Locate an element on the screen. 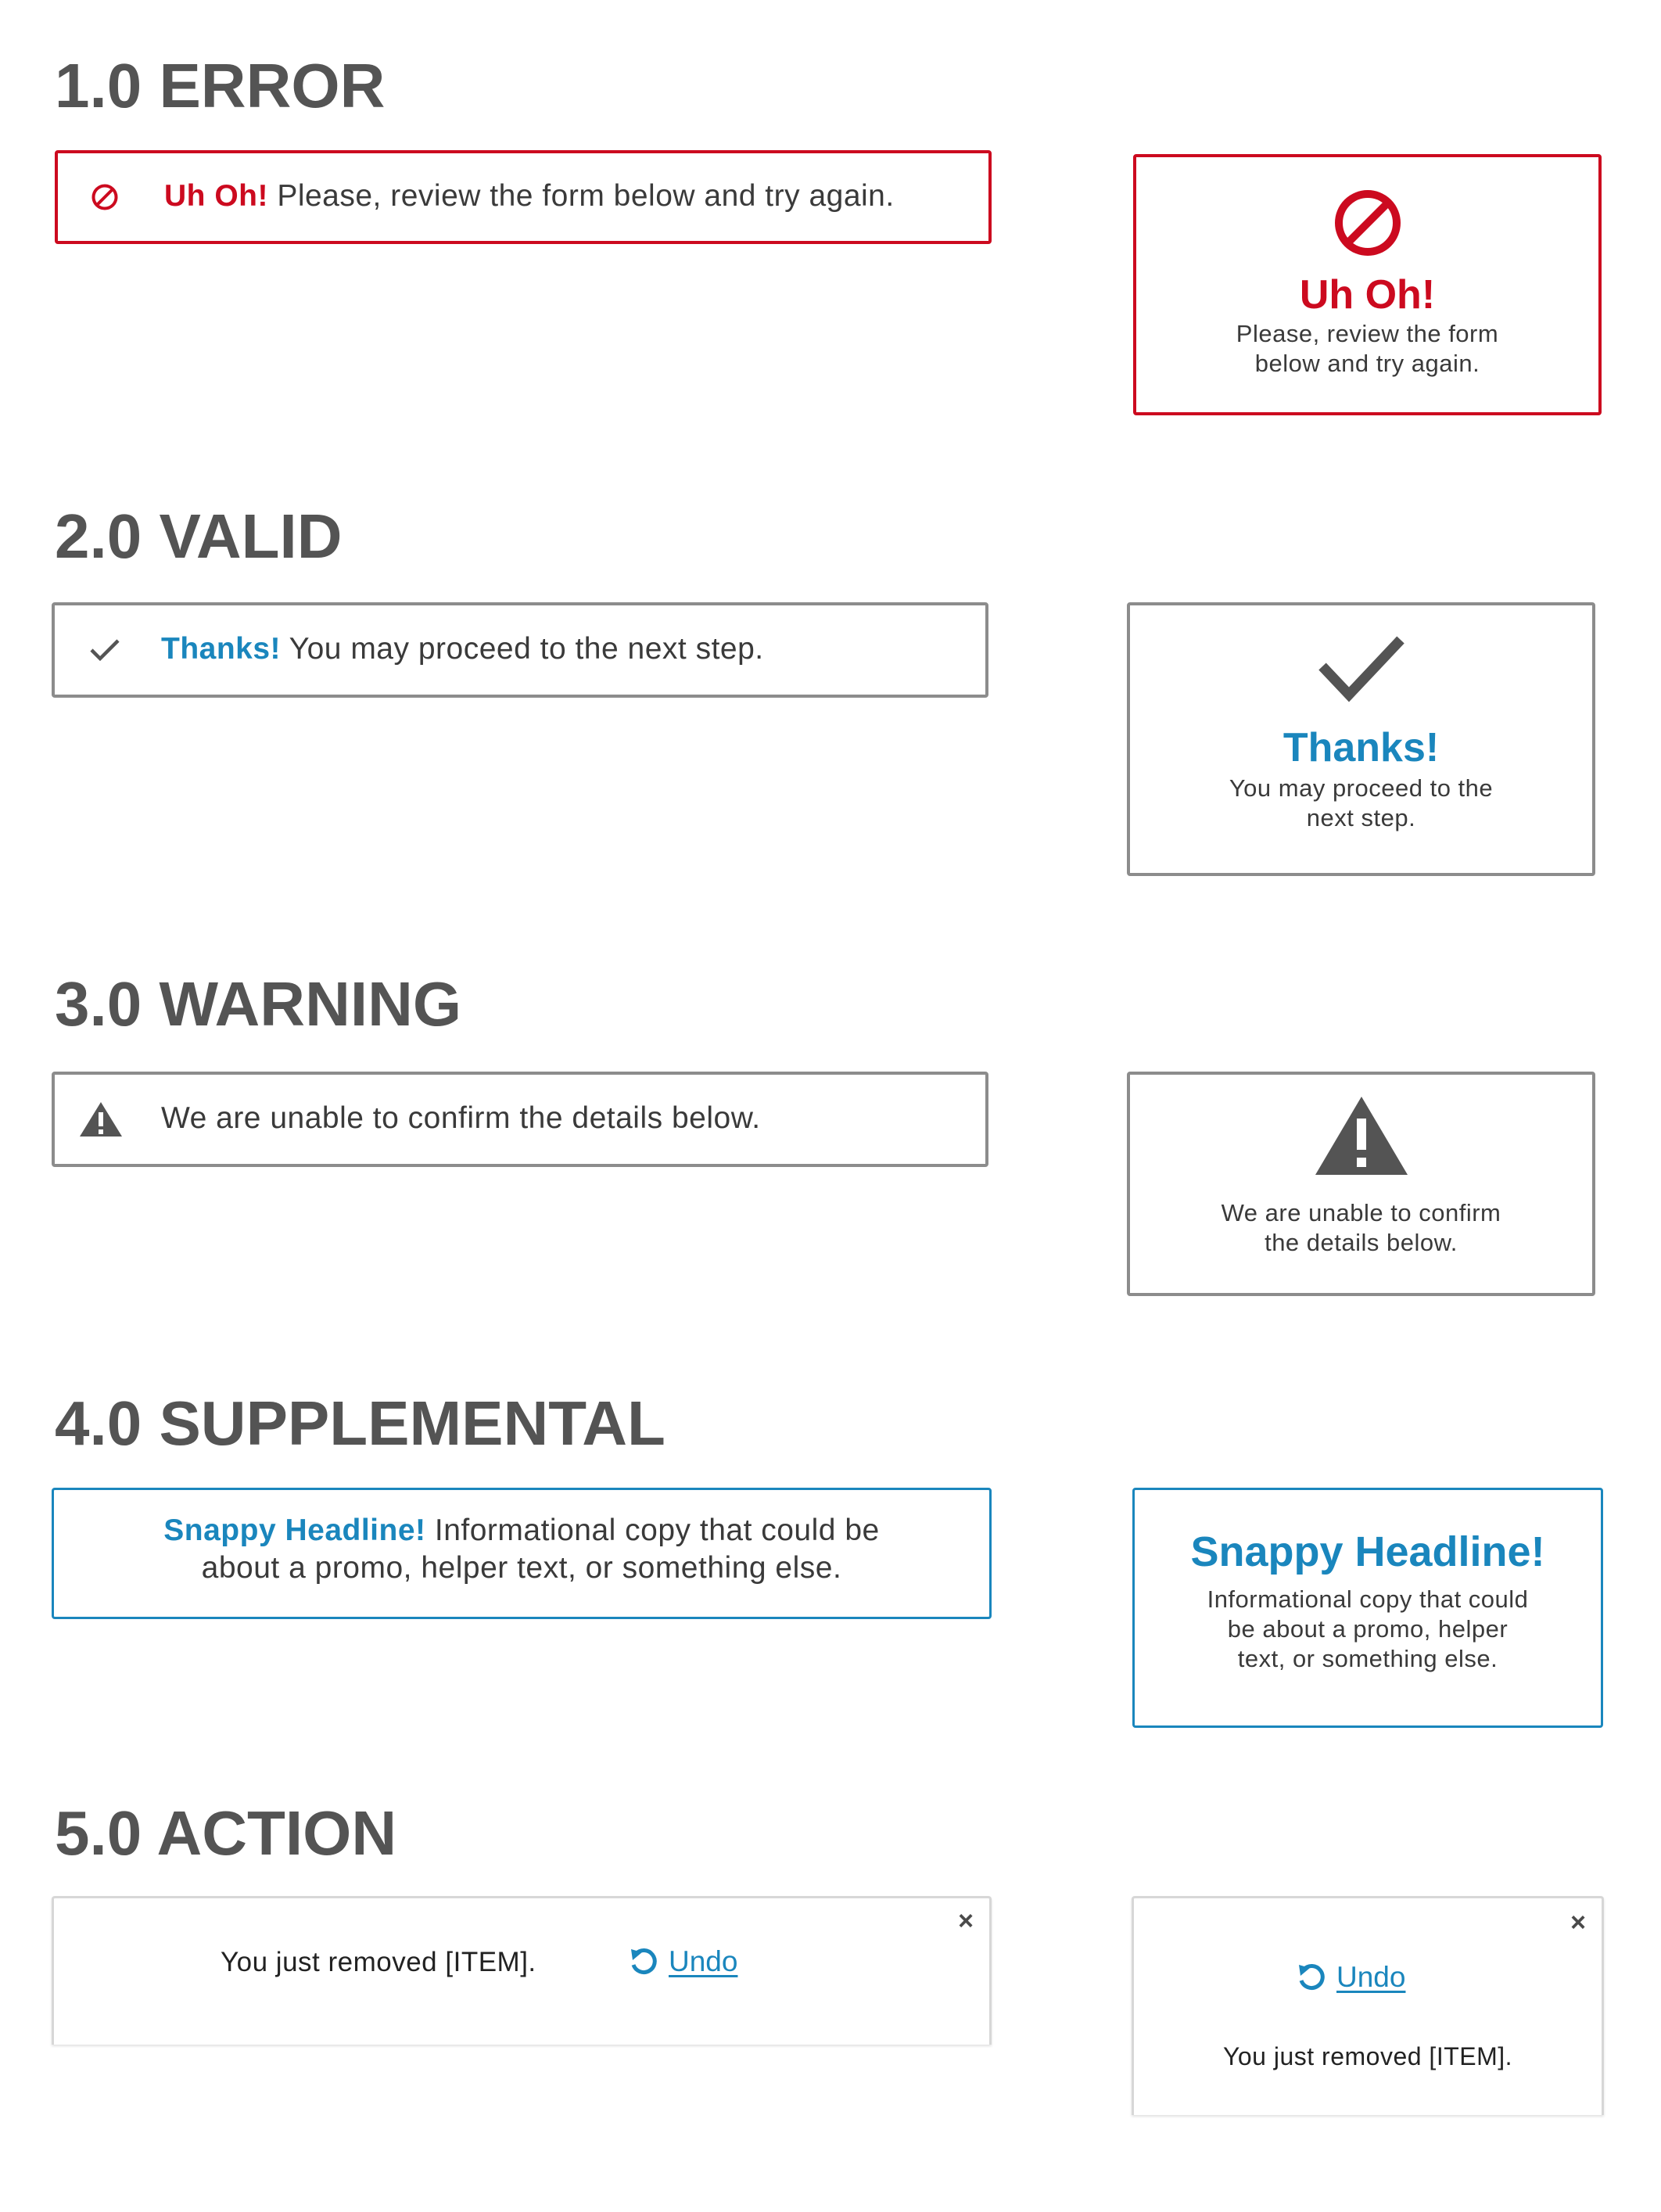  heading-action: 5.0 ACTION is located at coordinates (226, 1833).